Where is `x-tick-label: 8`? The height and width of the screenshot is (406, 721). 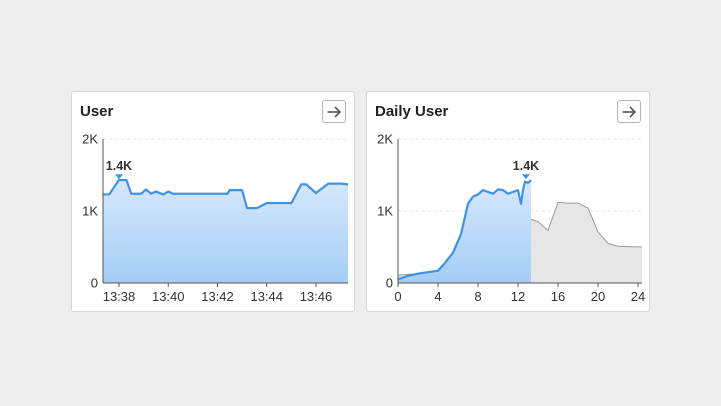
x-tick-label: 8 is located at coordinates (477, 296).